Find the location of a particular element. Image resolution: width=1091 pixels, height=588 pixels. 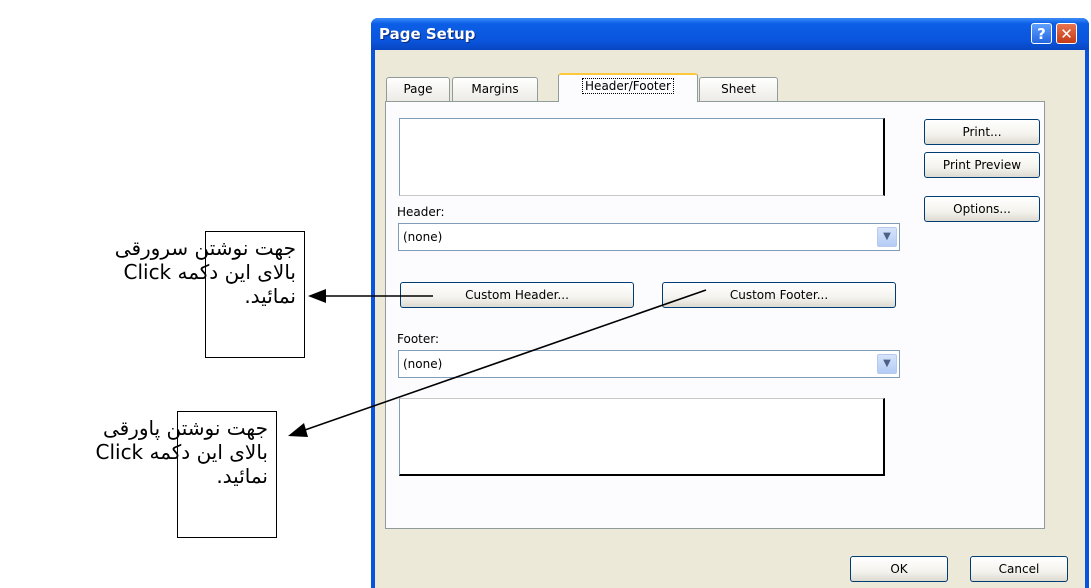

header-arrow-head is located at coordinates (317, 296).